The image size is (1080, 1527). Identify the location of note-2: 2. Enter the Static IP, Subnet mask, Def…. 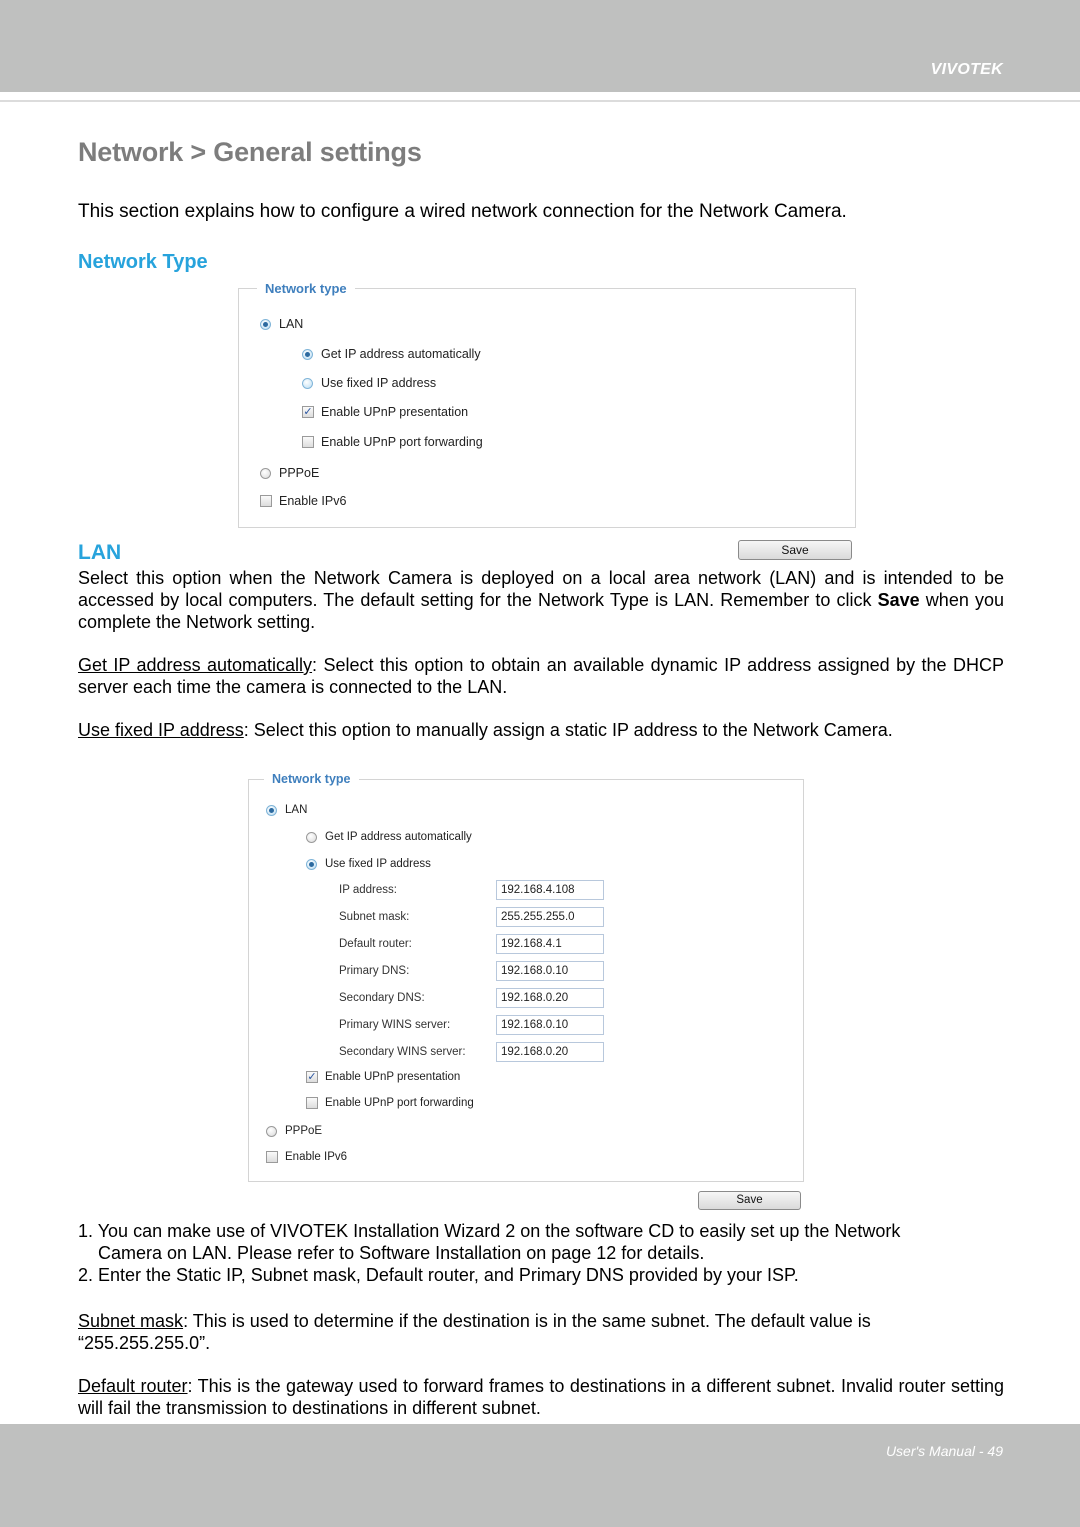
(438, 1275).